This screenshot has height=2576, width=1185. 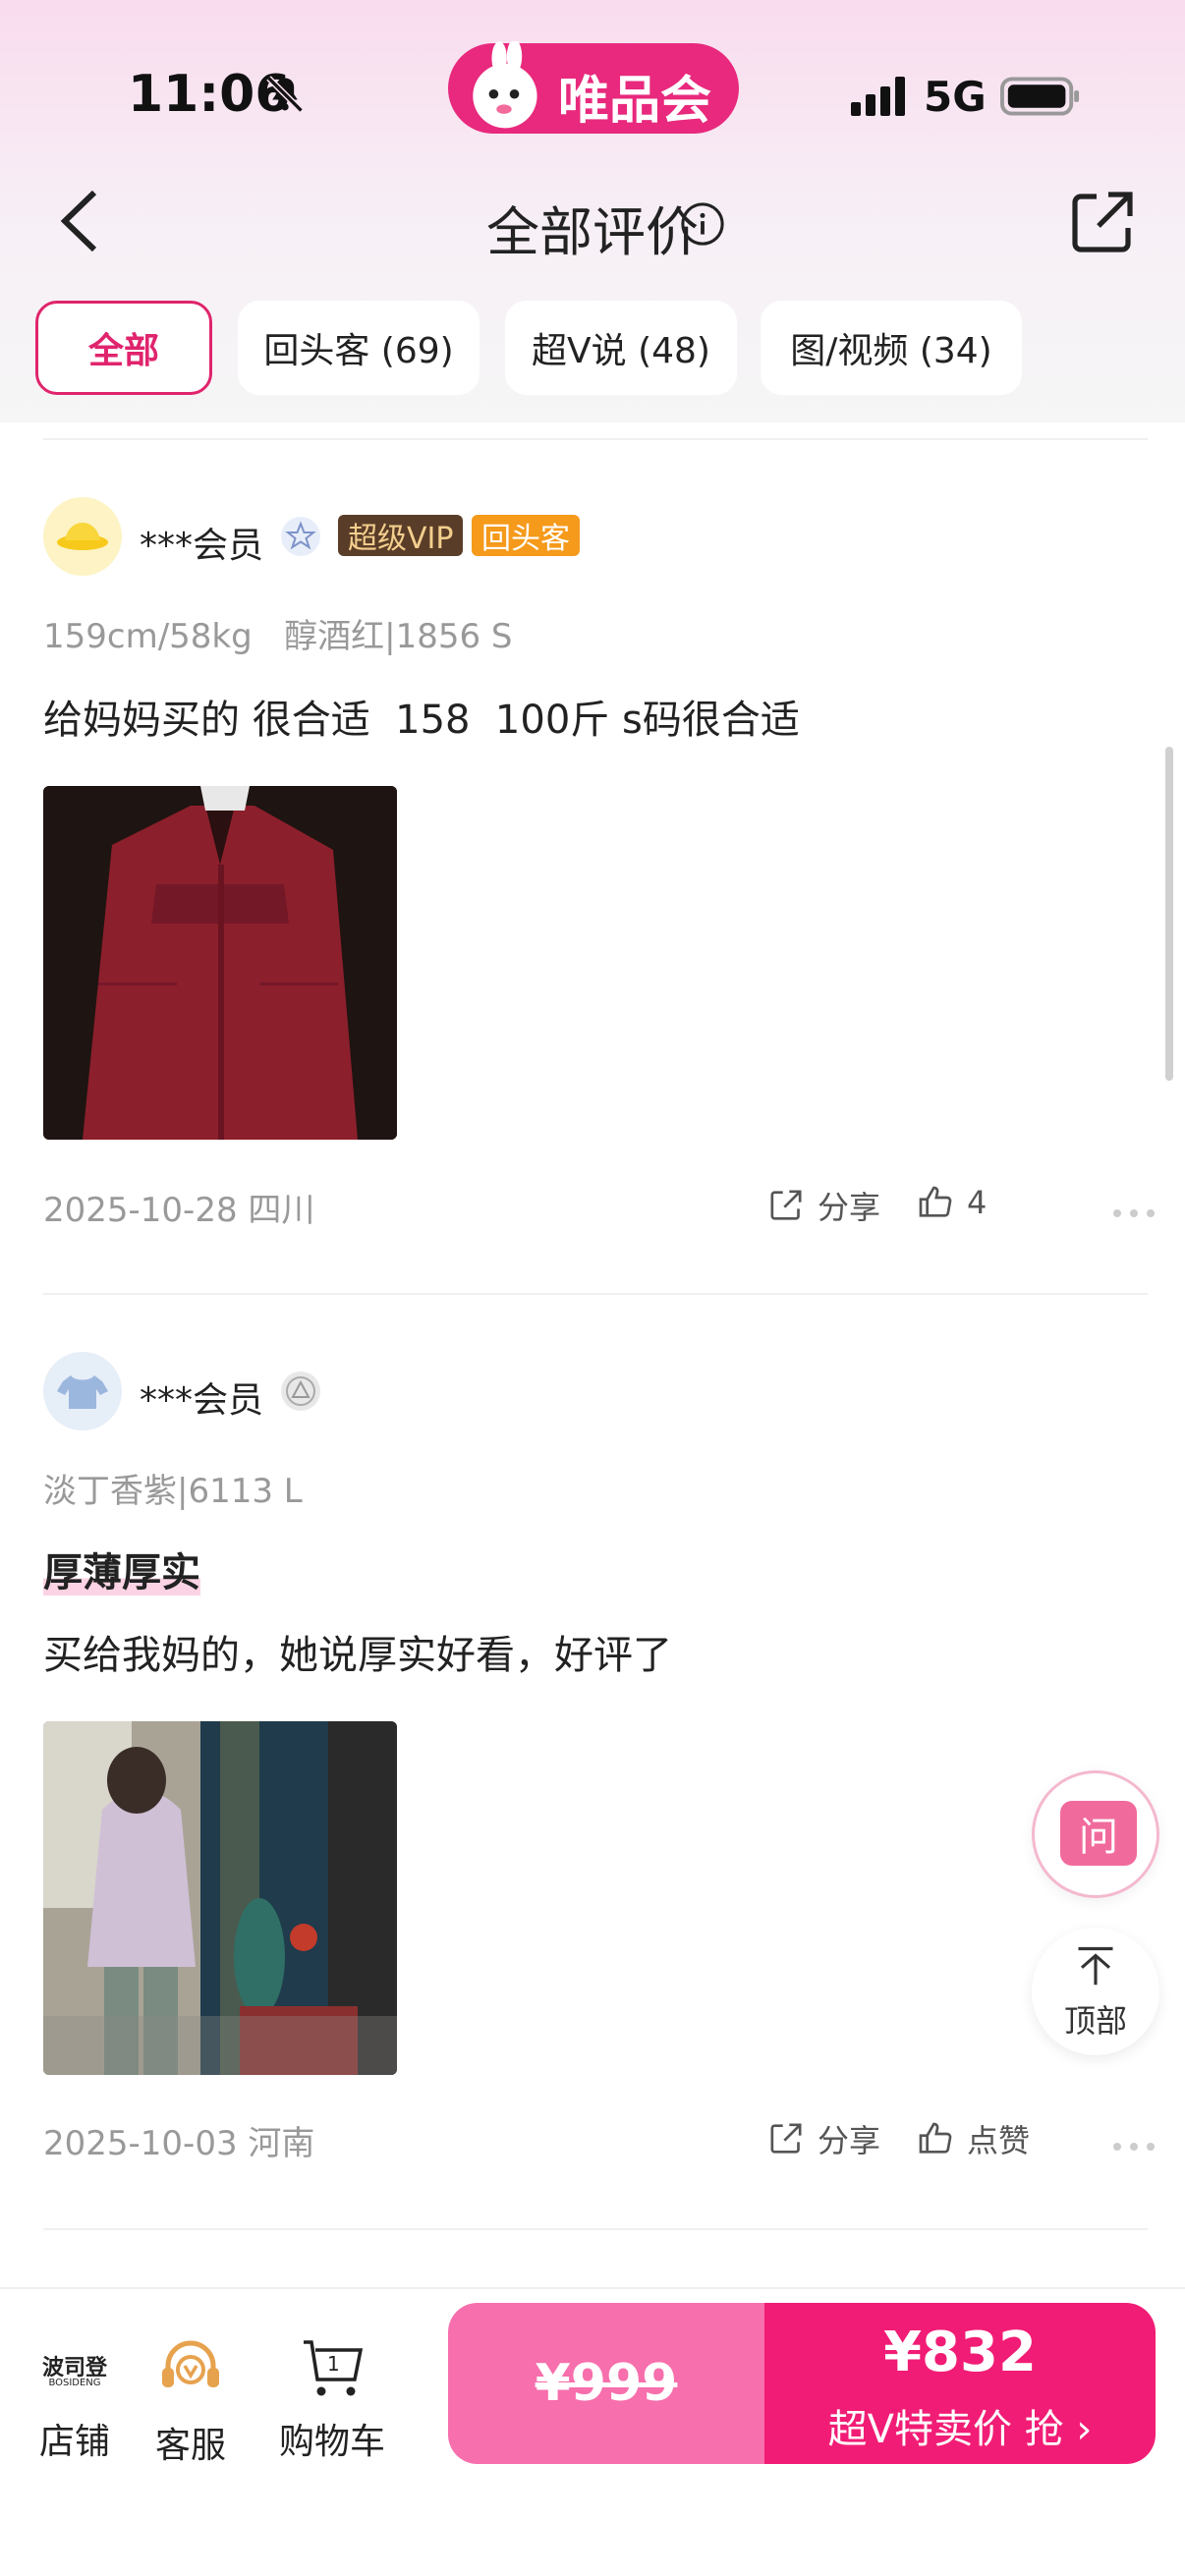 I want to click on review-meta: 淡丁香紫|6113 L, so click(x=173, y=1491).